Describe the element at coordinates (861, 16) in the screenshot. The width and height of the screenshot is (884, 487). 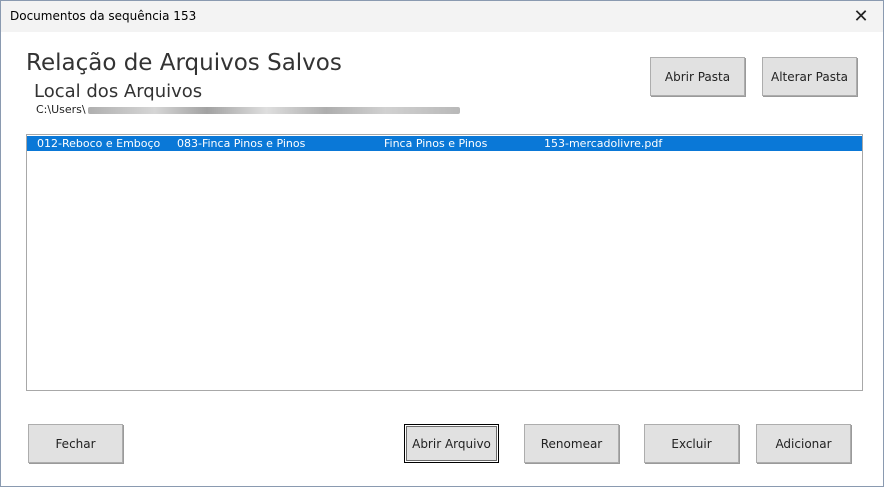
I see `close-icon: ✕` at that location.